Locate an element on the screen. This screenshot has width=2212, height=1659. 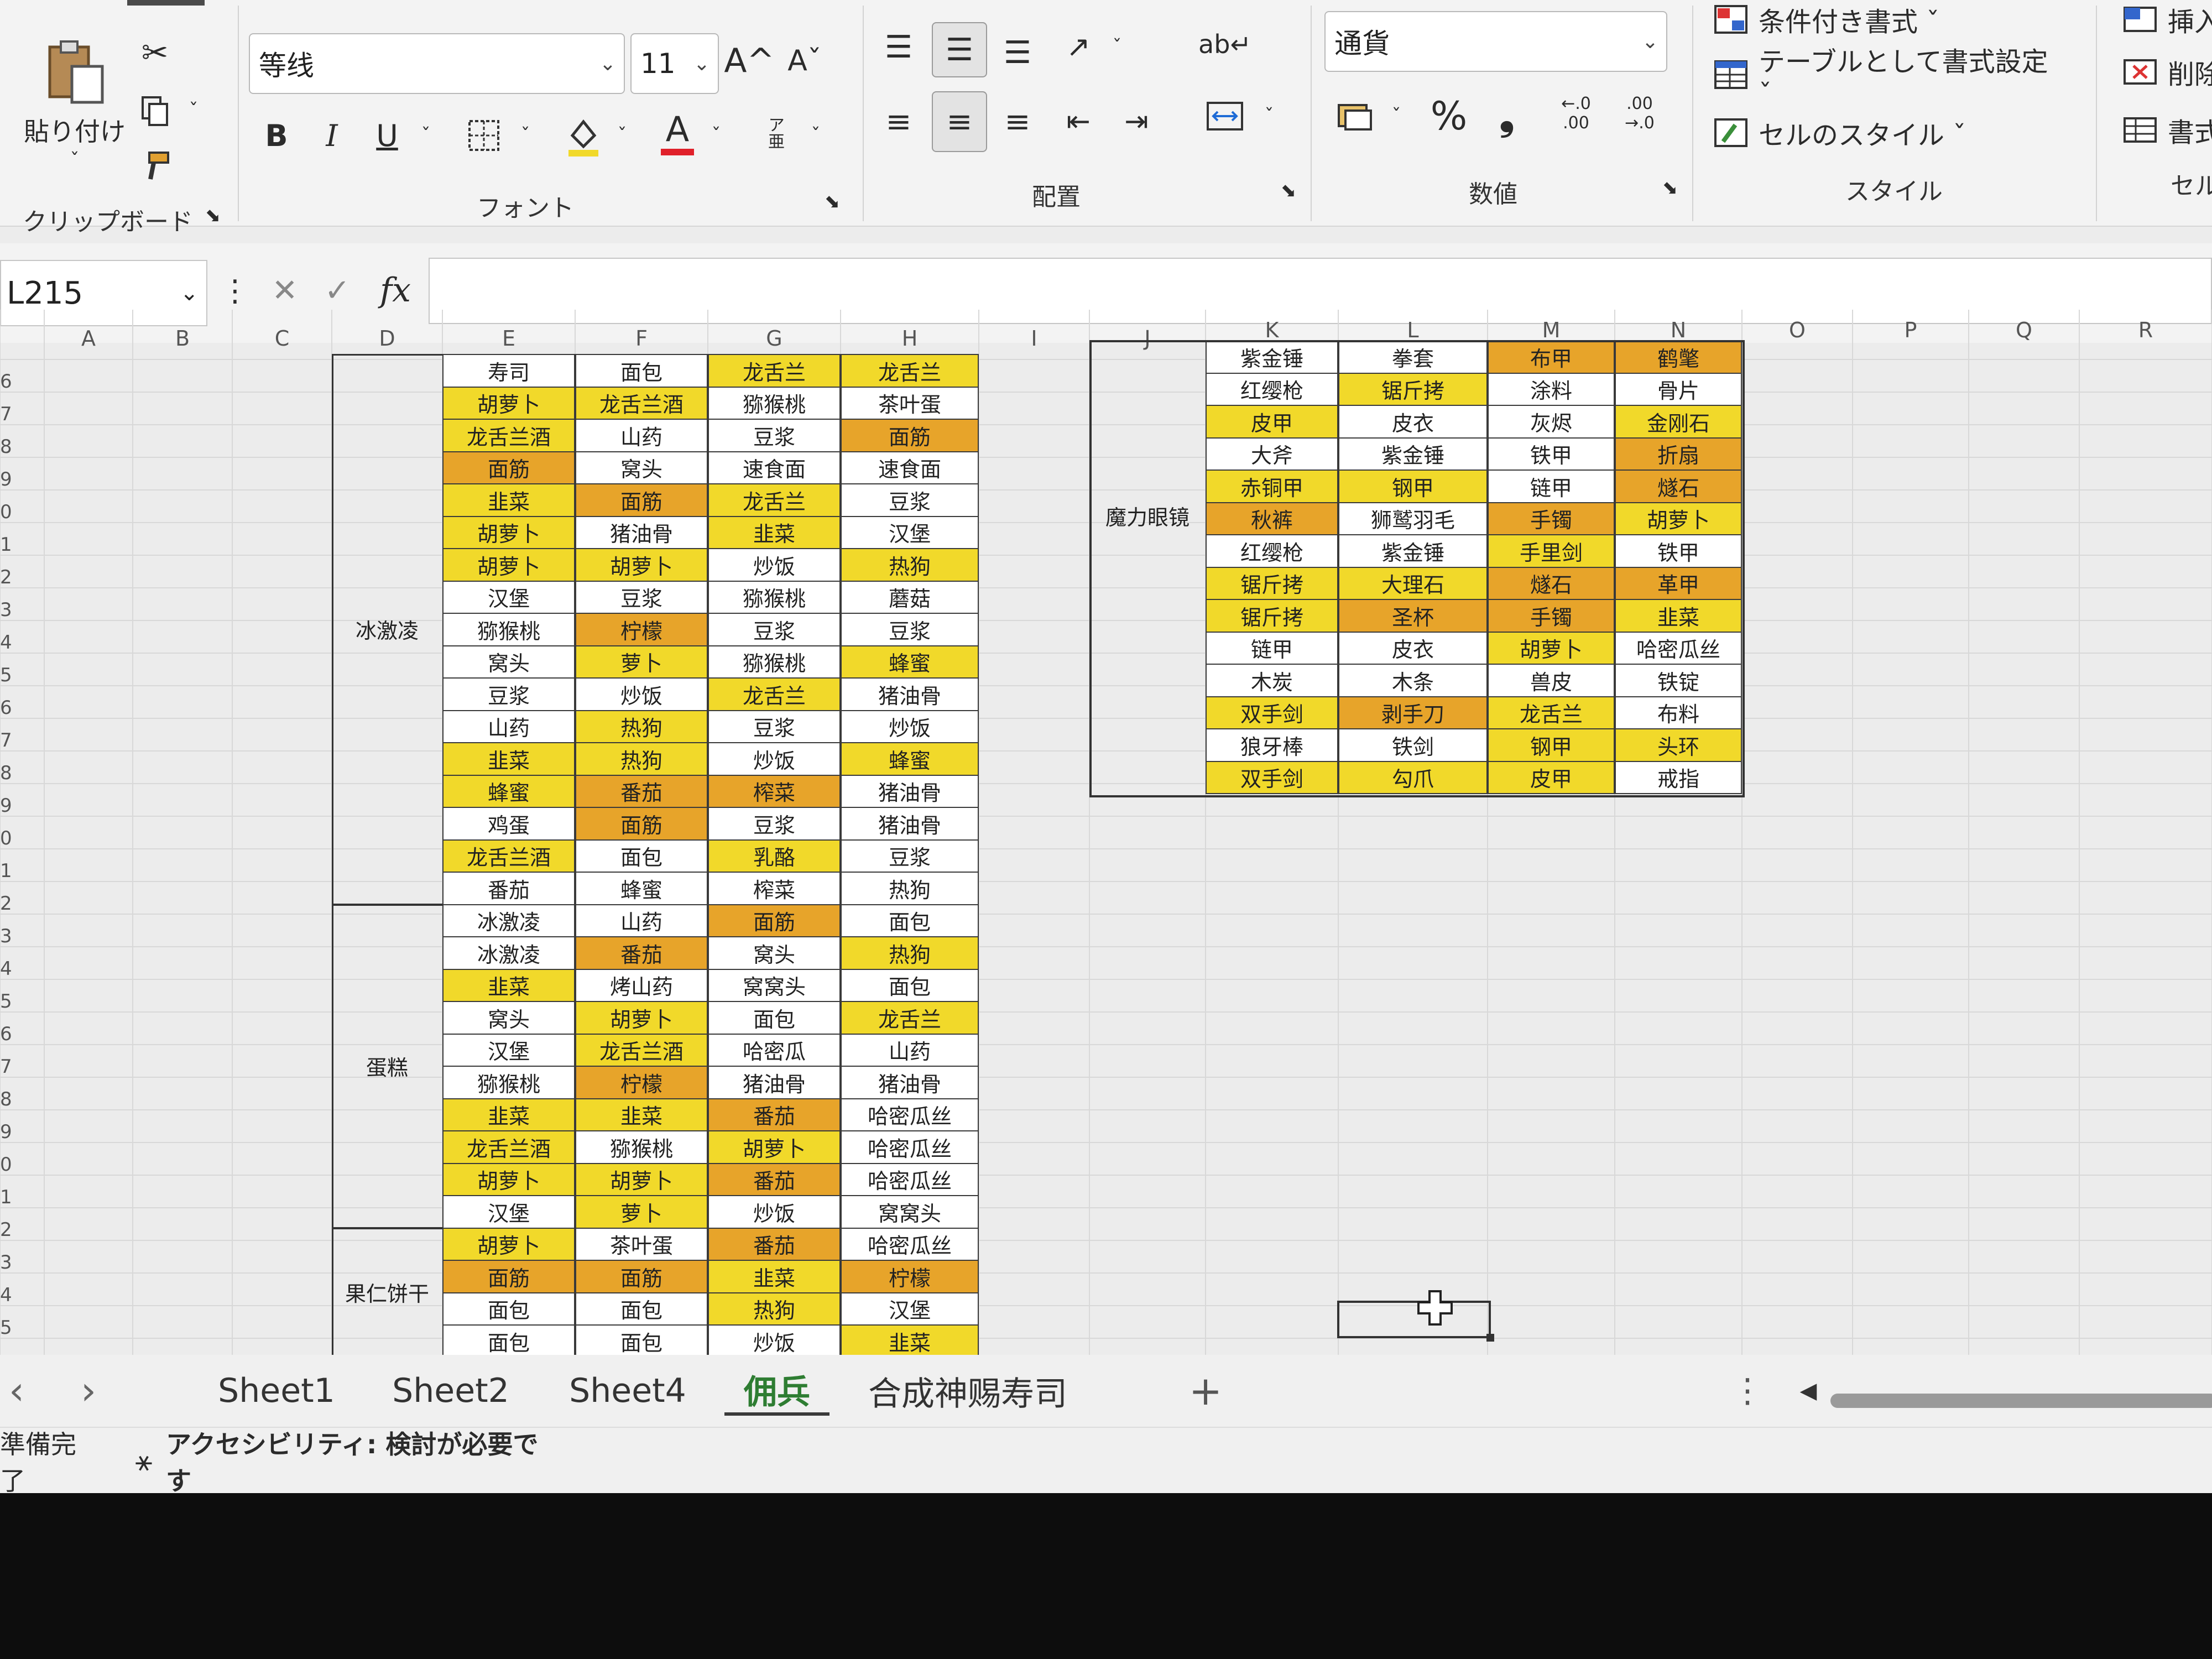
insert-cells-icon is located at coordinates (2140, 19).